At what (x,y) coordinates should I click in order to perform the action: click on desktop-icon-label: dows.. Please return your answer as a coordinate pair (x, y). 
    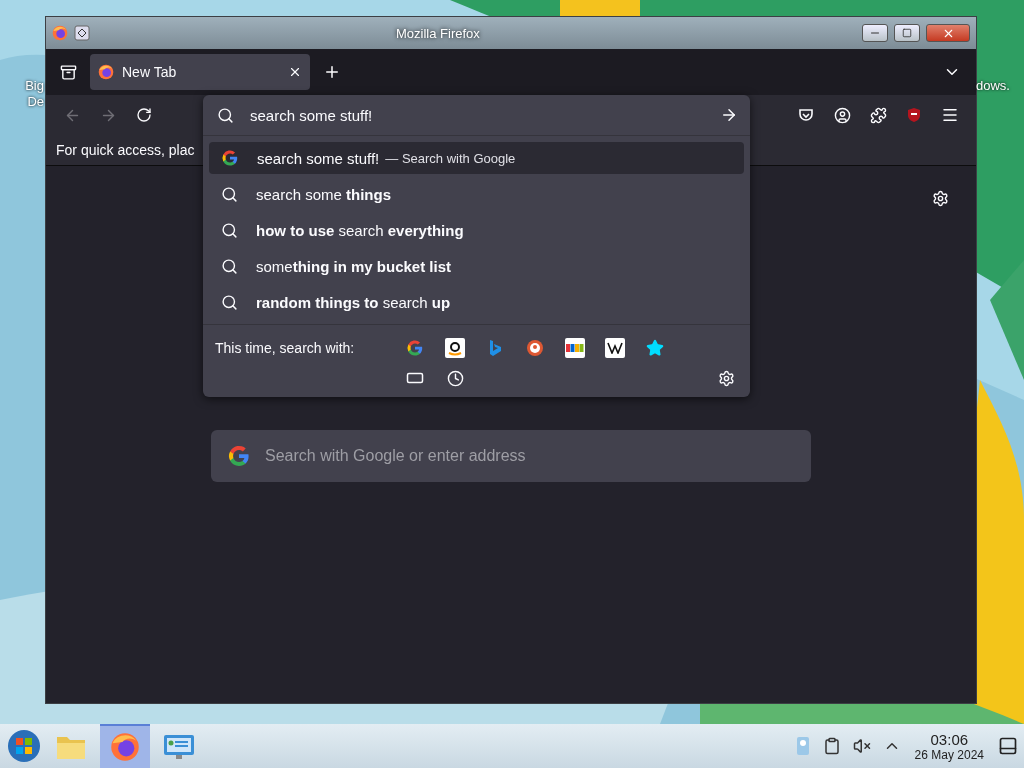
    Looking at the image, I should click on (993, 85).